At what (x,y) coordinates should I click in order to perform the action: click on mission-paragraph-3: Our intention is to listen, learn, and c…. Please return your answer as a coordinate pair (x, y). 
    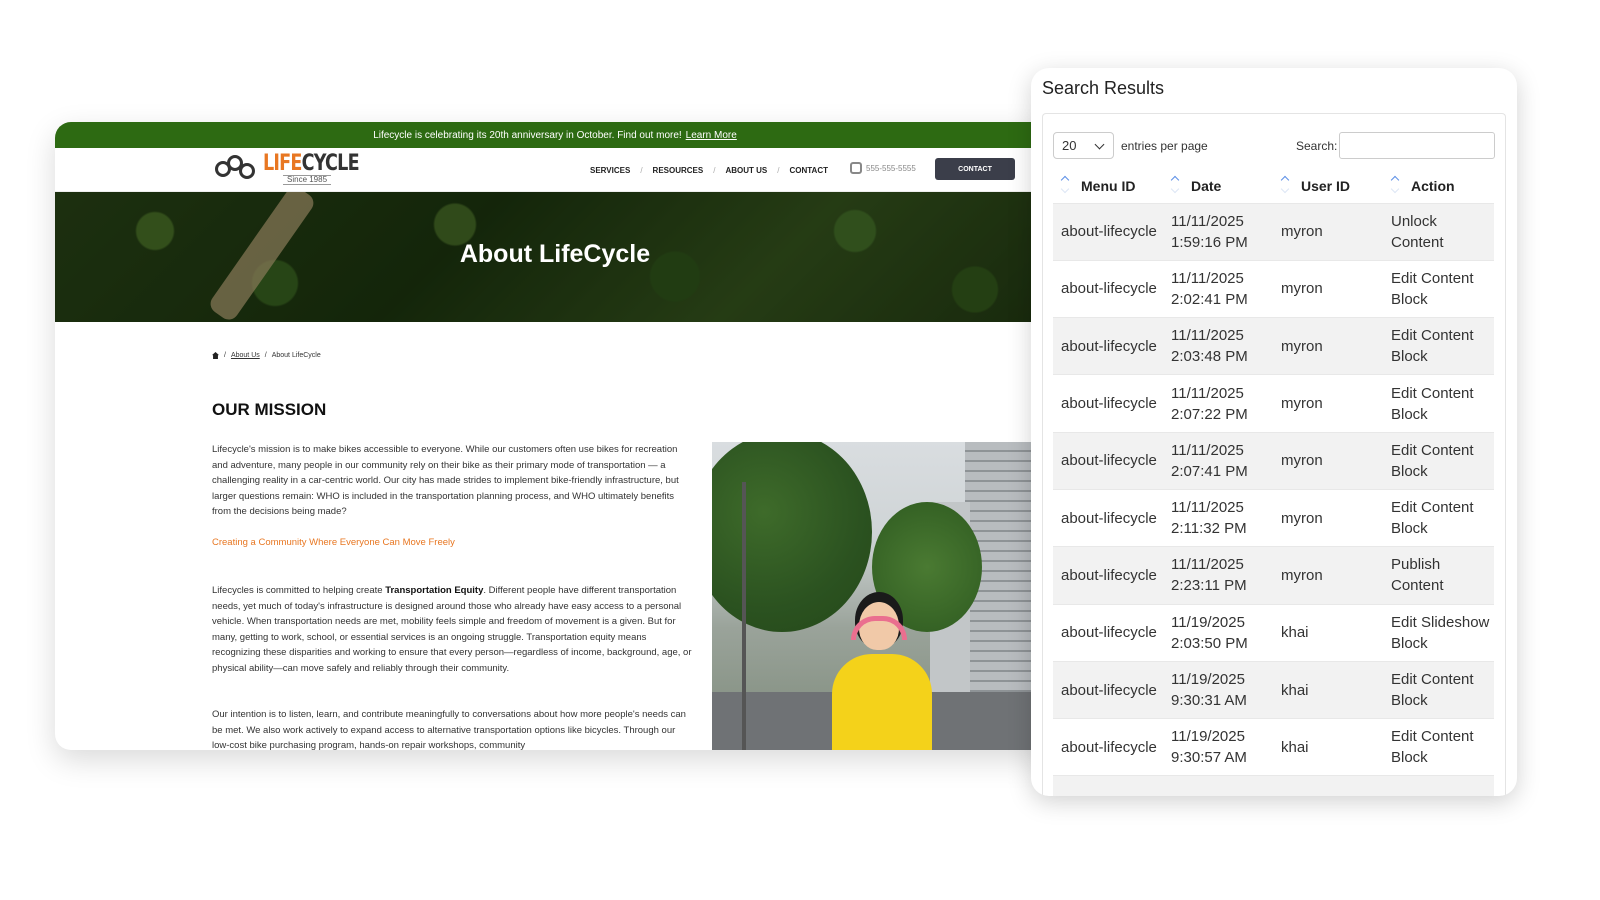
    Looking at the image, I should click on (449, 729).